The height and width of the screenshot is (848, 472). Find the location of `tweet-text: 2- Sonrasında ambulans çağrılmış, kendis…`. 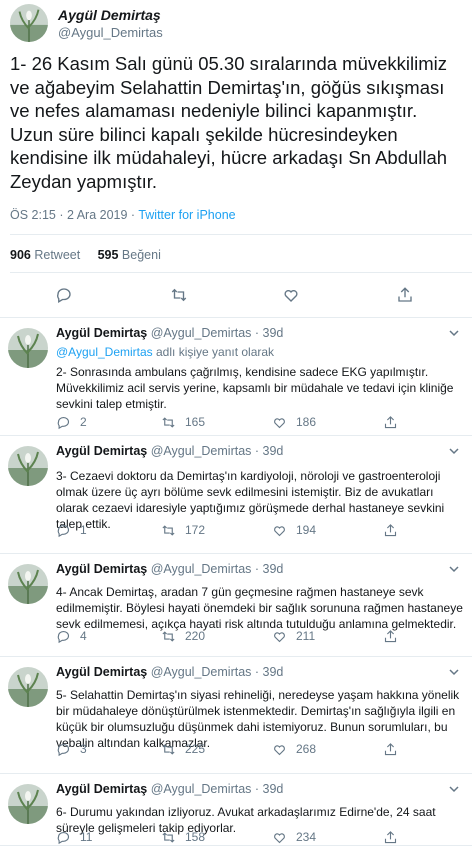

tweet-text: 2- Sonrasında ambulans çağrılmış, kendis… is located at coordinates (255, 388).